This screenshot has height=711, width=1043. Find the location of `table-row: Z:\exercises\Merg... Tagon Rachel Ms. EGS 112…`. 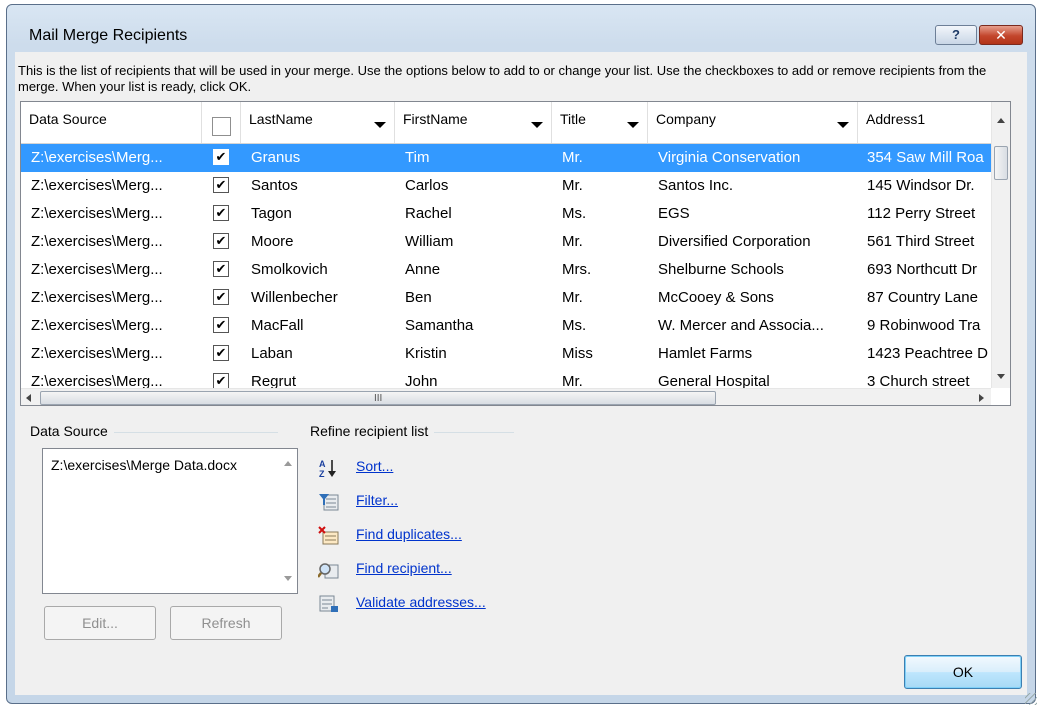

table-row: Z:\exercises\Merg... Tagon Rachel Ms. EGS 112… is located at coordinates (511, 214).